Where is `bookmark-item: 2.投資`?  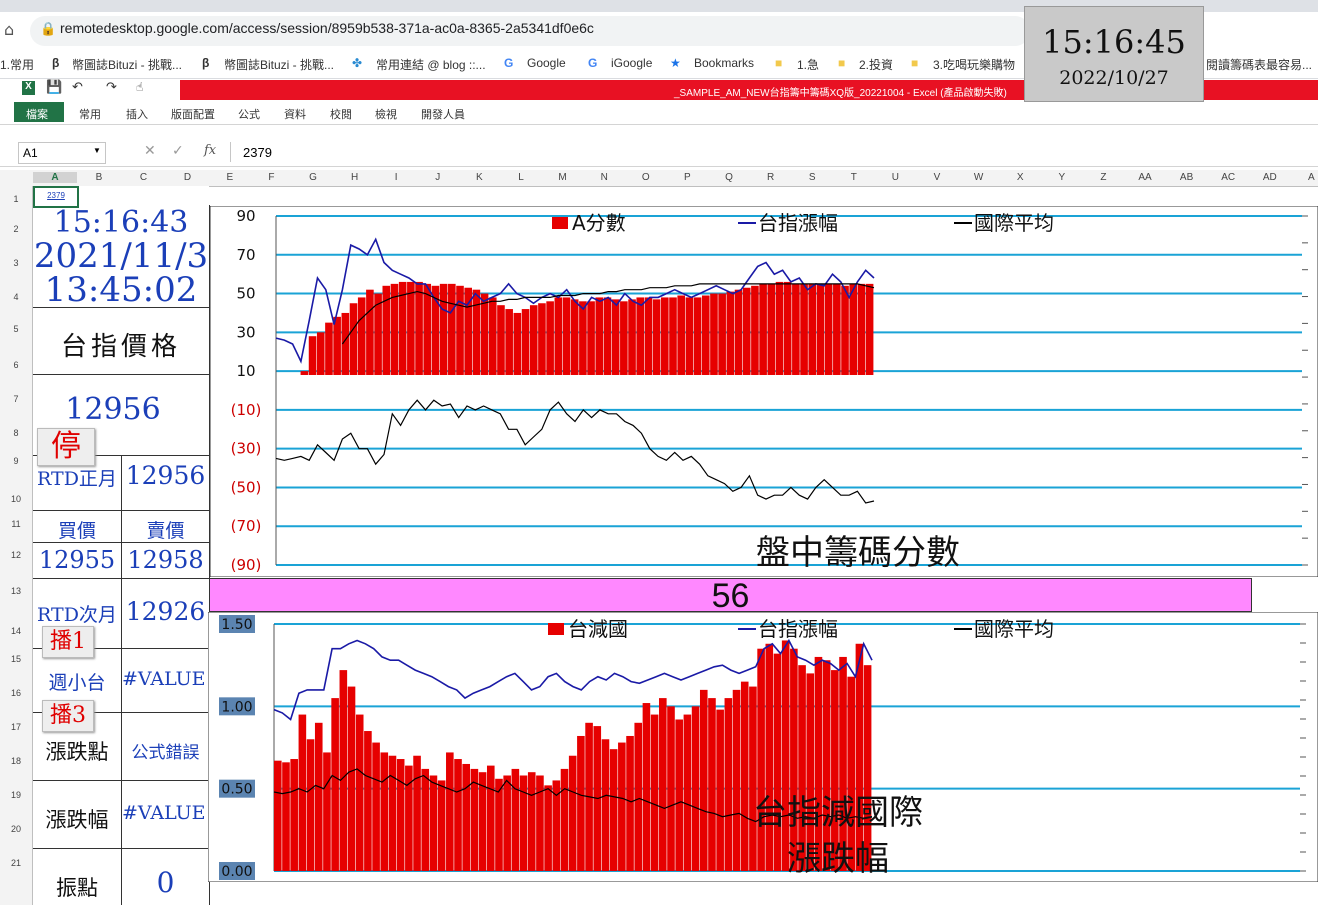
bookmark-item: 2.投資 is located at coordinates (876, 64).